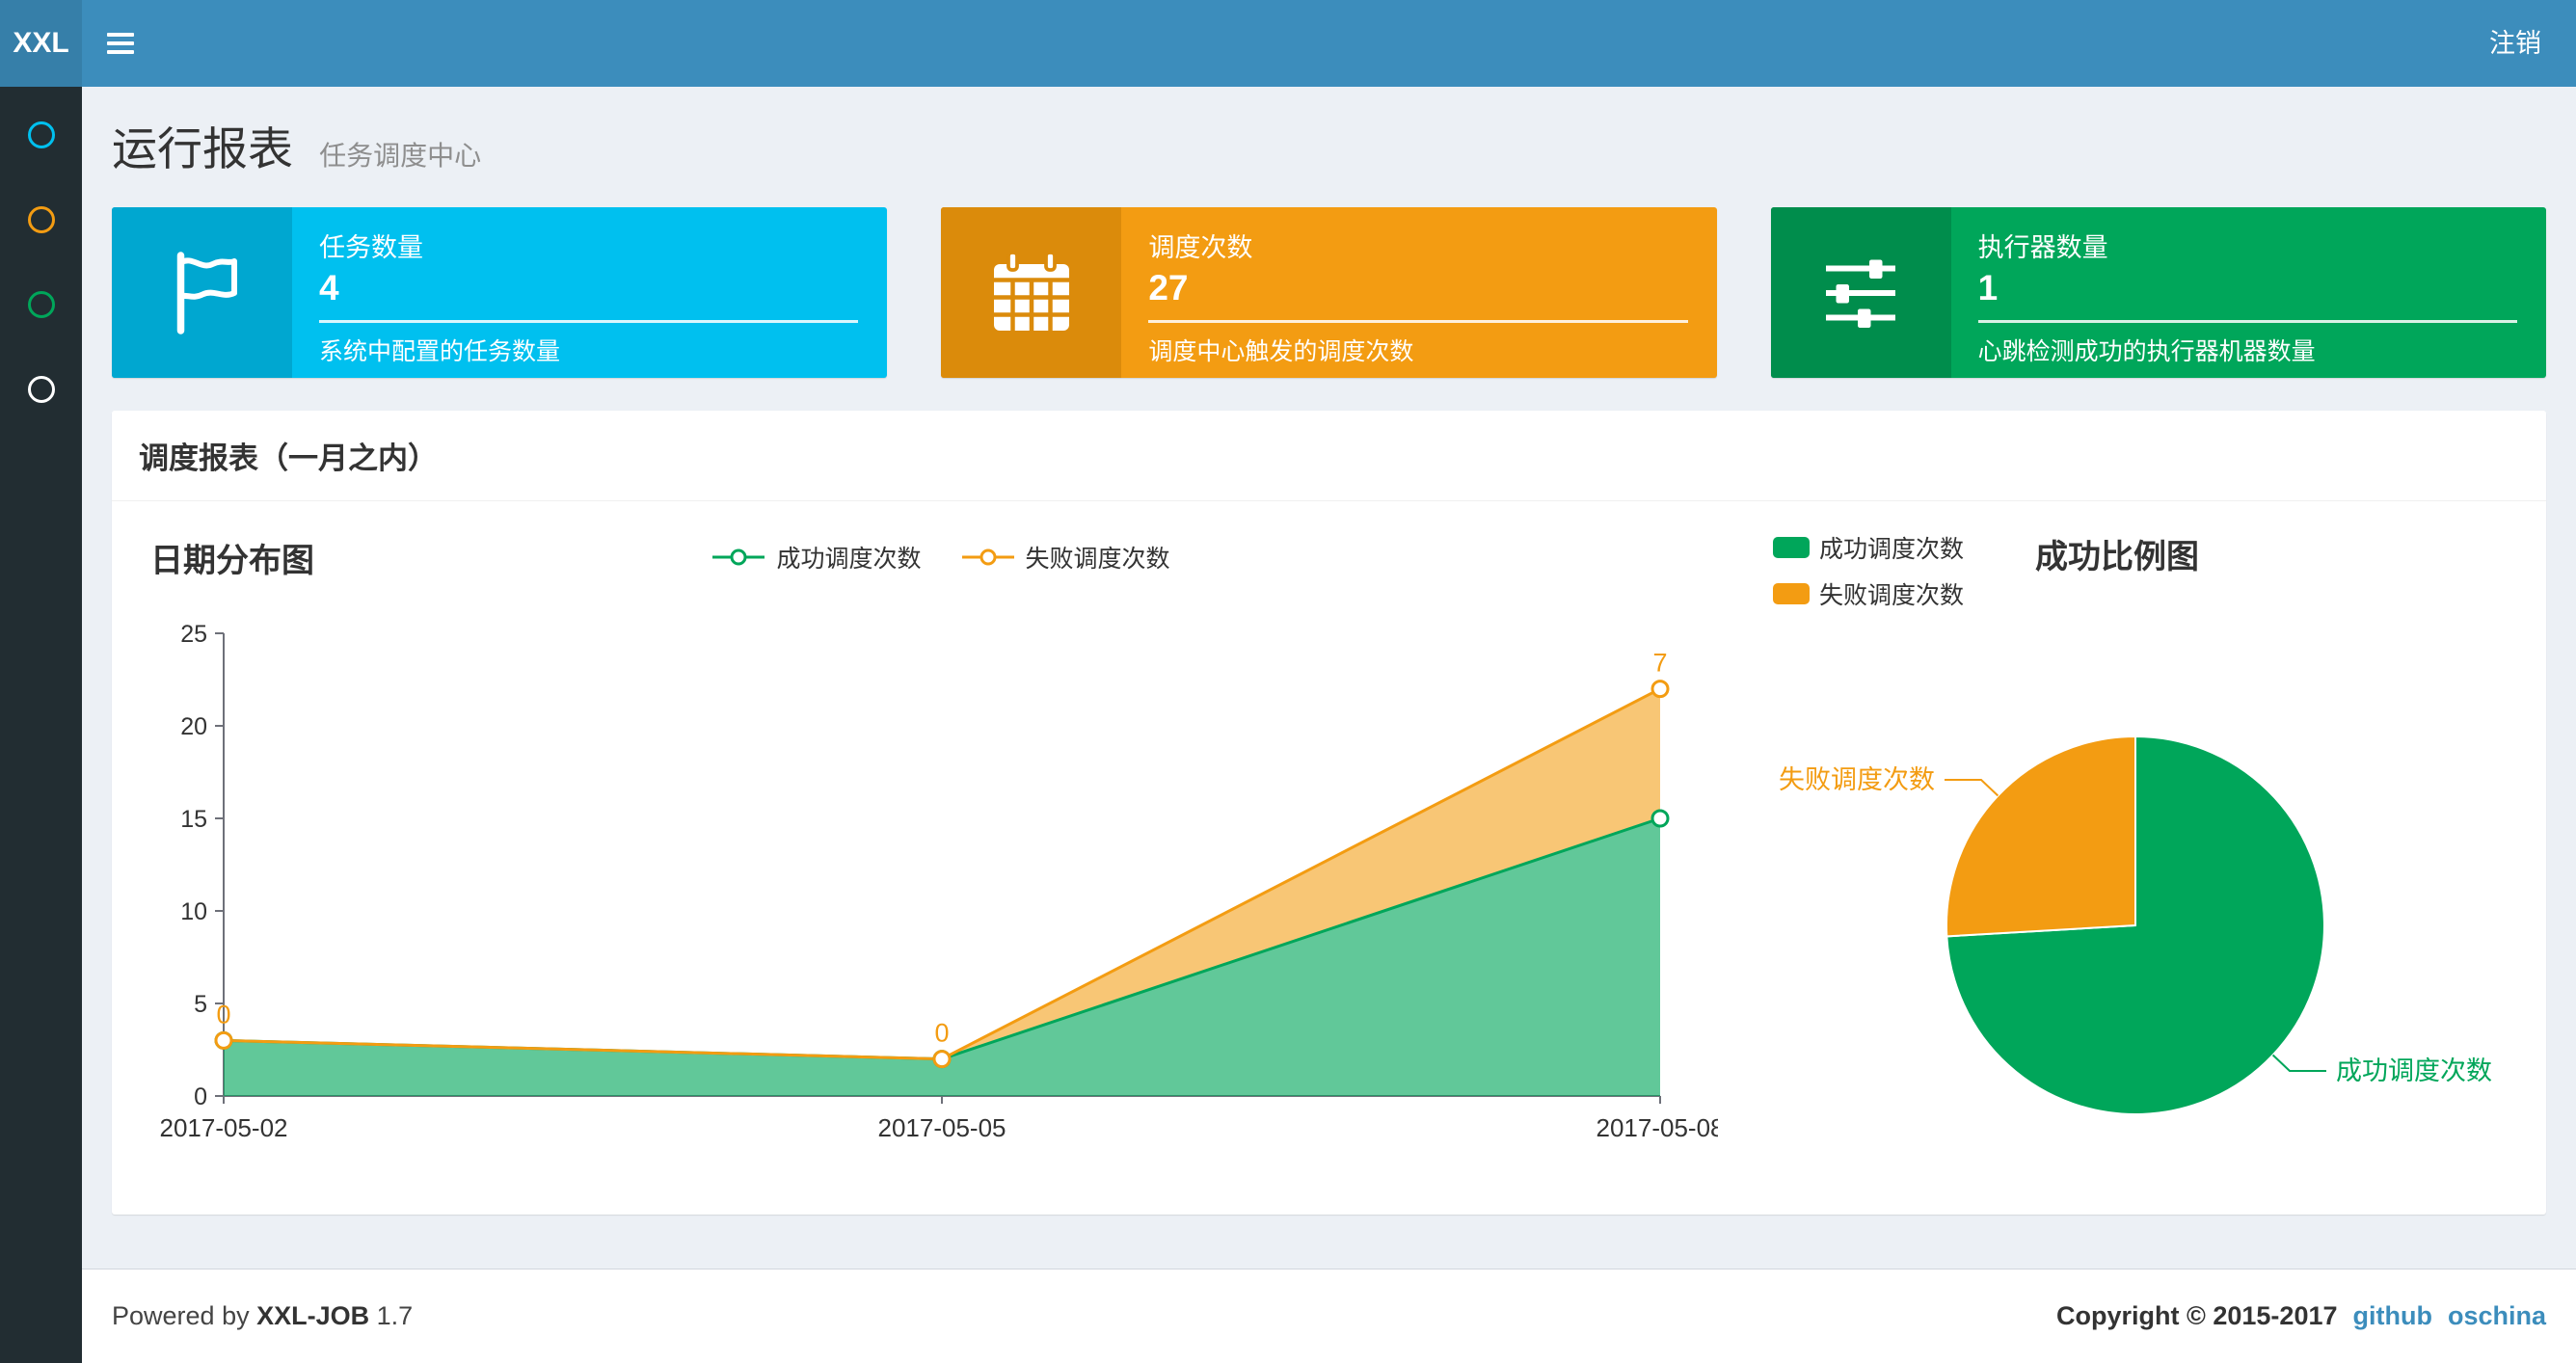  Describe the element at coordinates (193, 634) in the screenshot. I see `y-axis-label: 25` at that location.